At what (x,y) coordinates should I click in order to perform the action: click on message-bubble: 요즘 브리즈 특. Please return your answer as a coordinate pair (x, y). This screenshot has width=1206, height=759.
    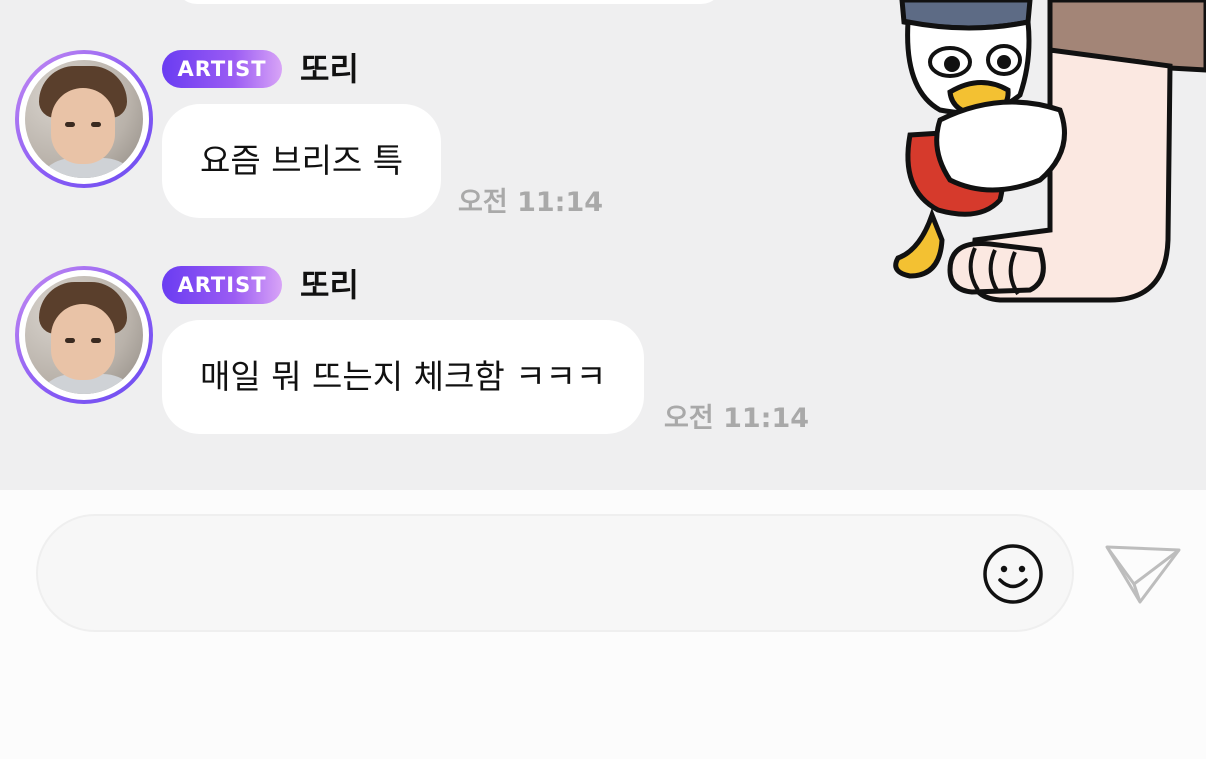
    Looking at the image, I should click on (302, 161).